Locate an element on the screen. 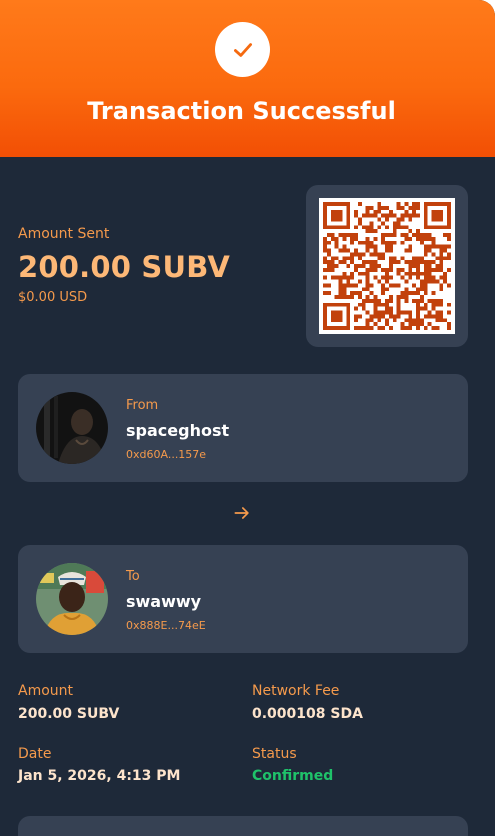  date-label: Date is located at coordinates (35, 754).